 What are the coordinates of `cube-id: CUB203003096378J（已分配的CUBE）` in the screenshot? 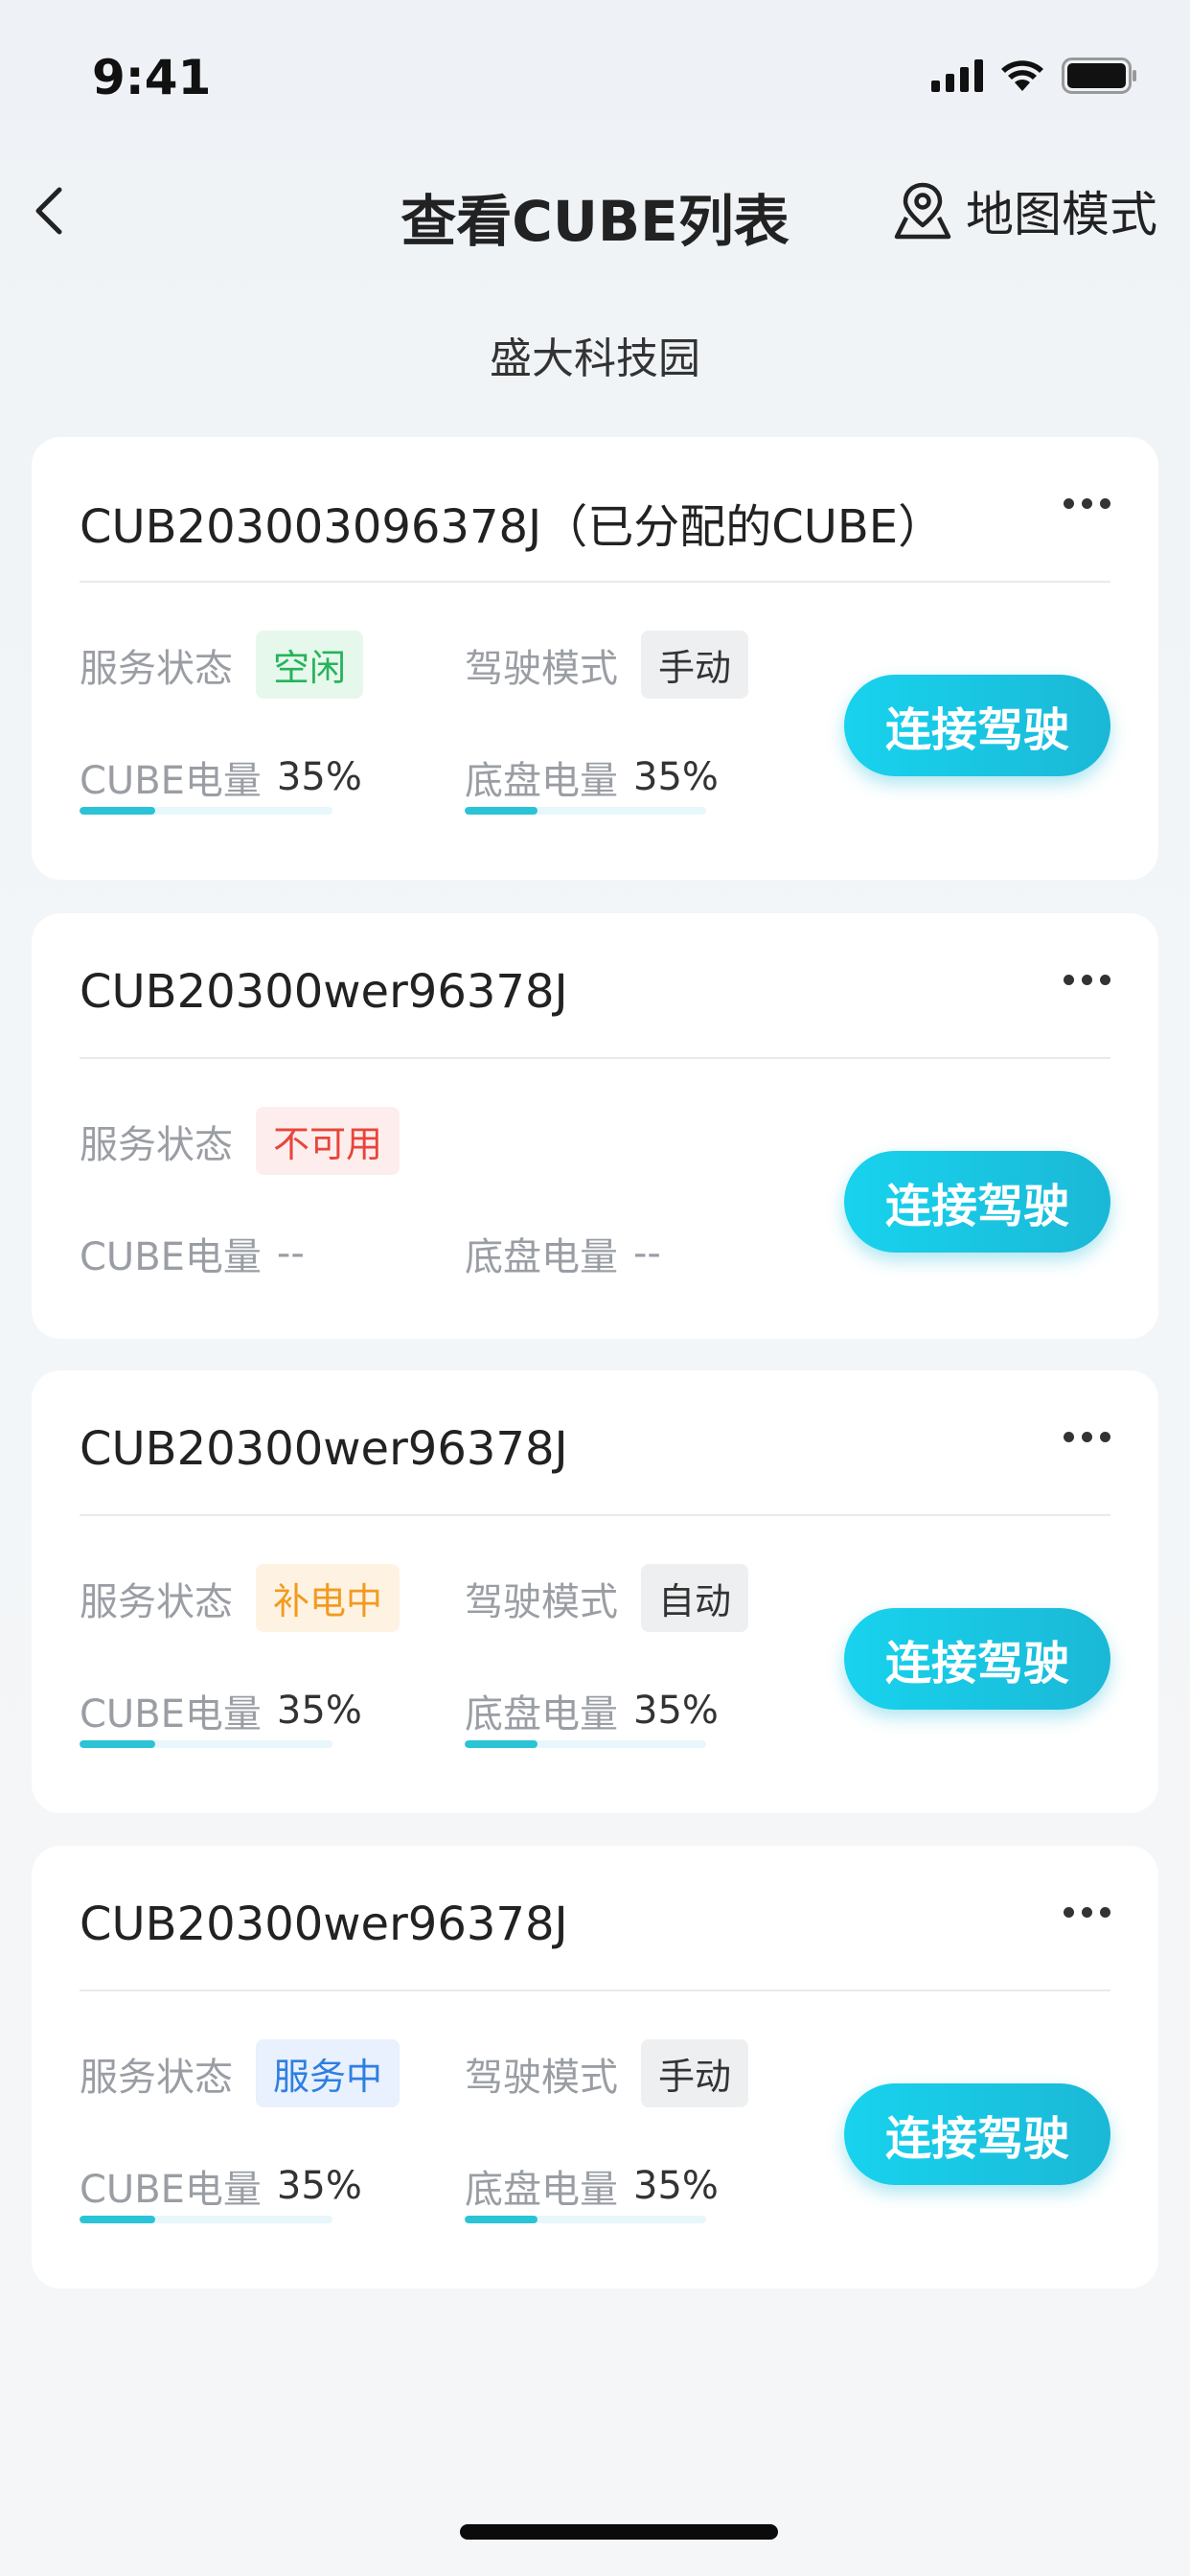 It's located at (512, 527).